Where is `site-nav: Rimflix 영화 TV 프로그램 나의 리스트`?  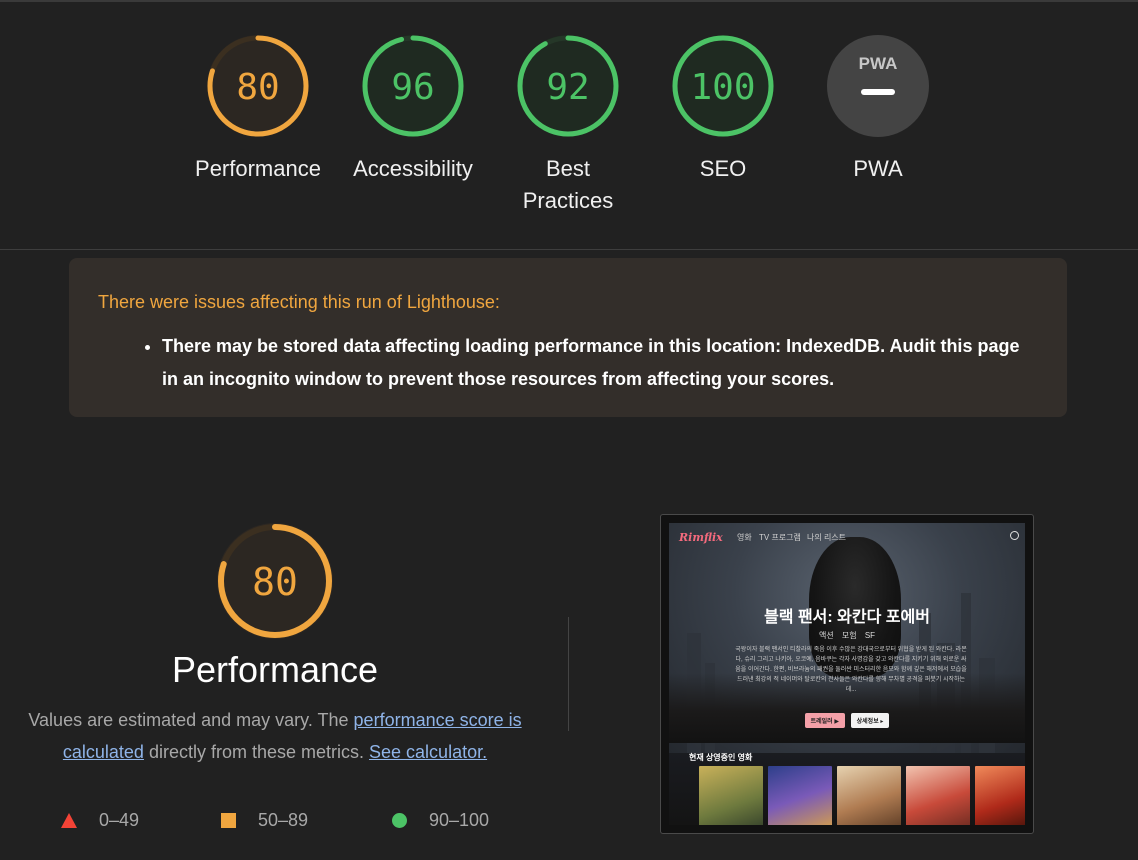 site-nav: Rimflix 영화 TV 프로그램 나의 리스트 is located at coordinates (849, 537).